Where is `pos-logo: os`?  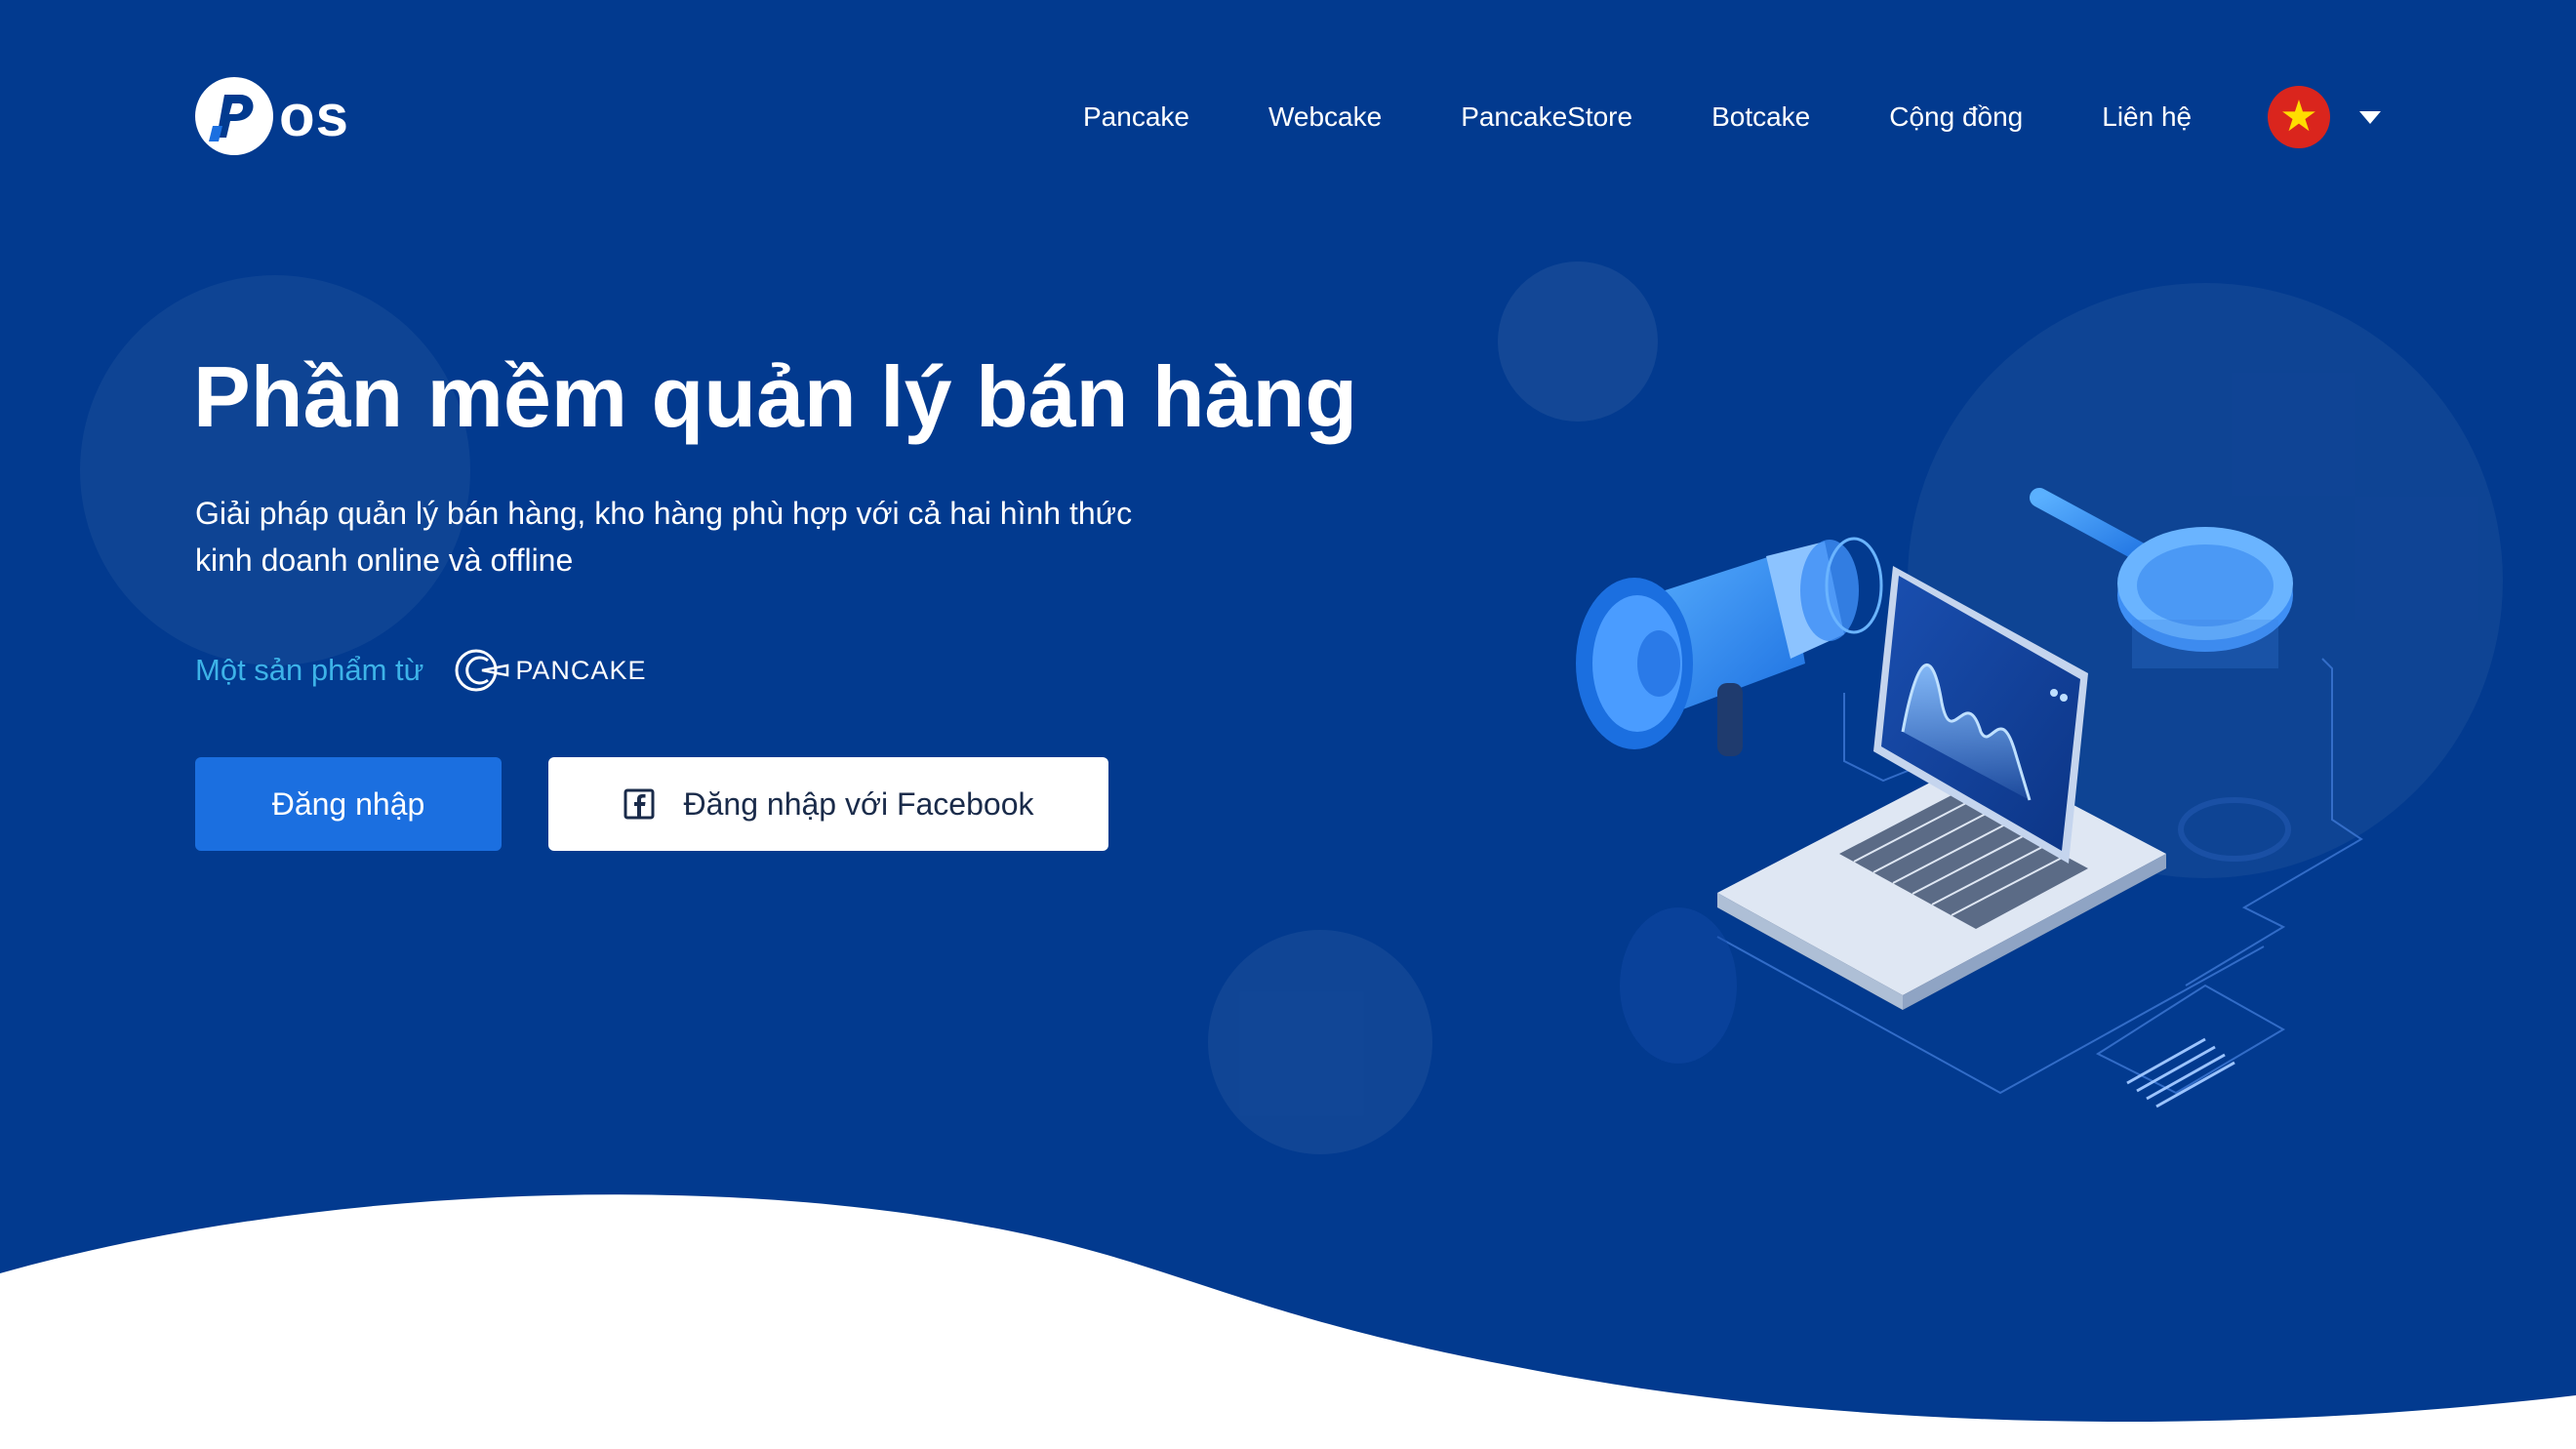 pos-logo: os is located at coordinates (272, 116).